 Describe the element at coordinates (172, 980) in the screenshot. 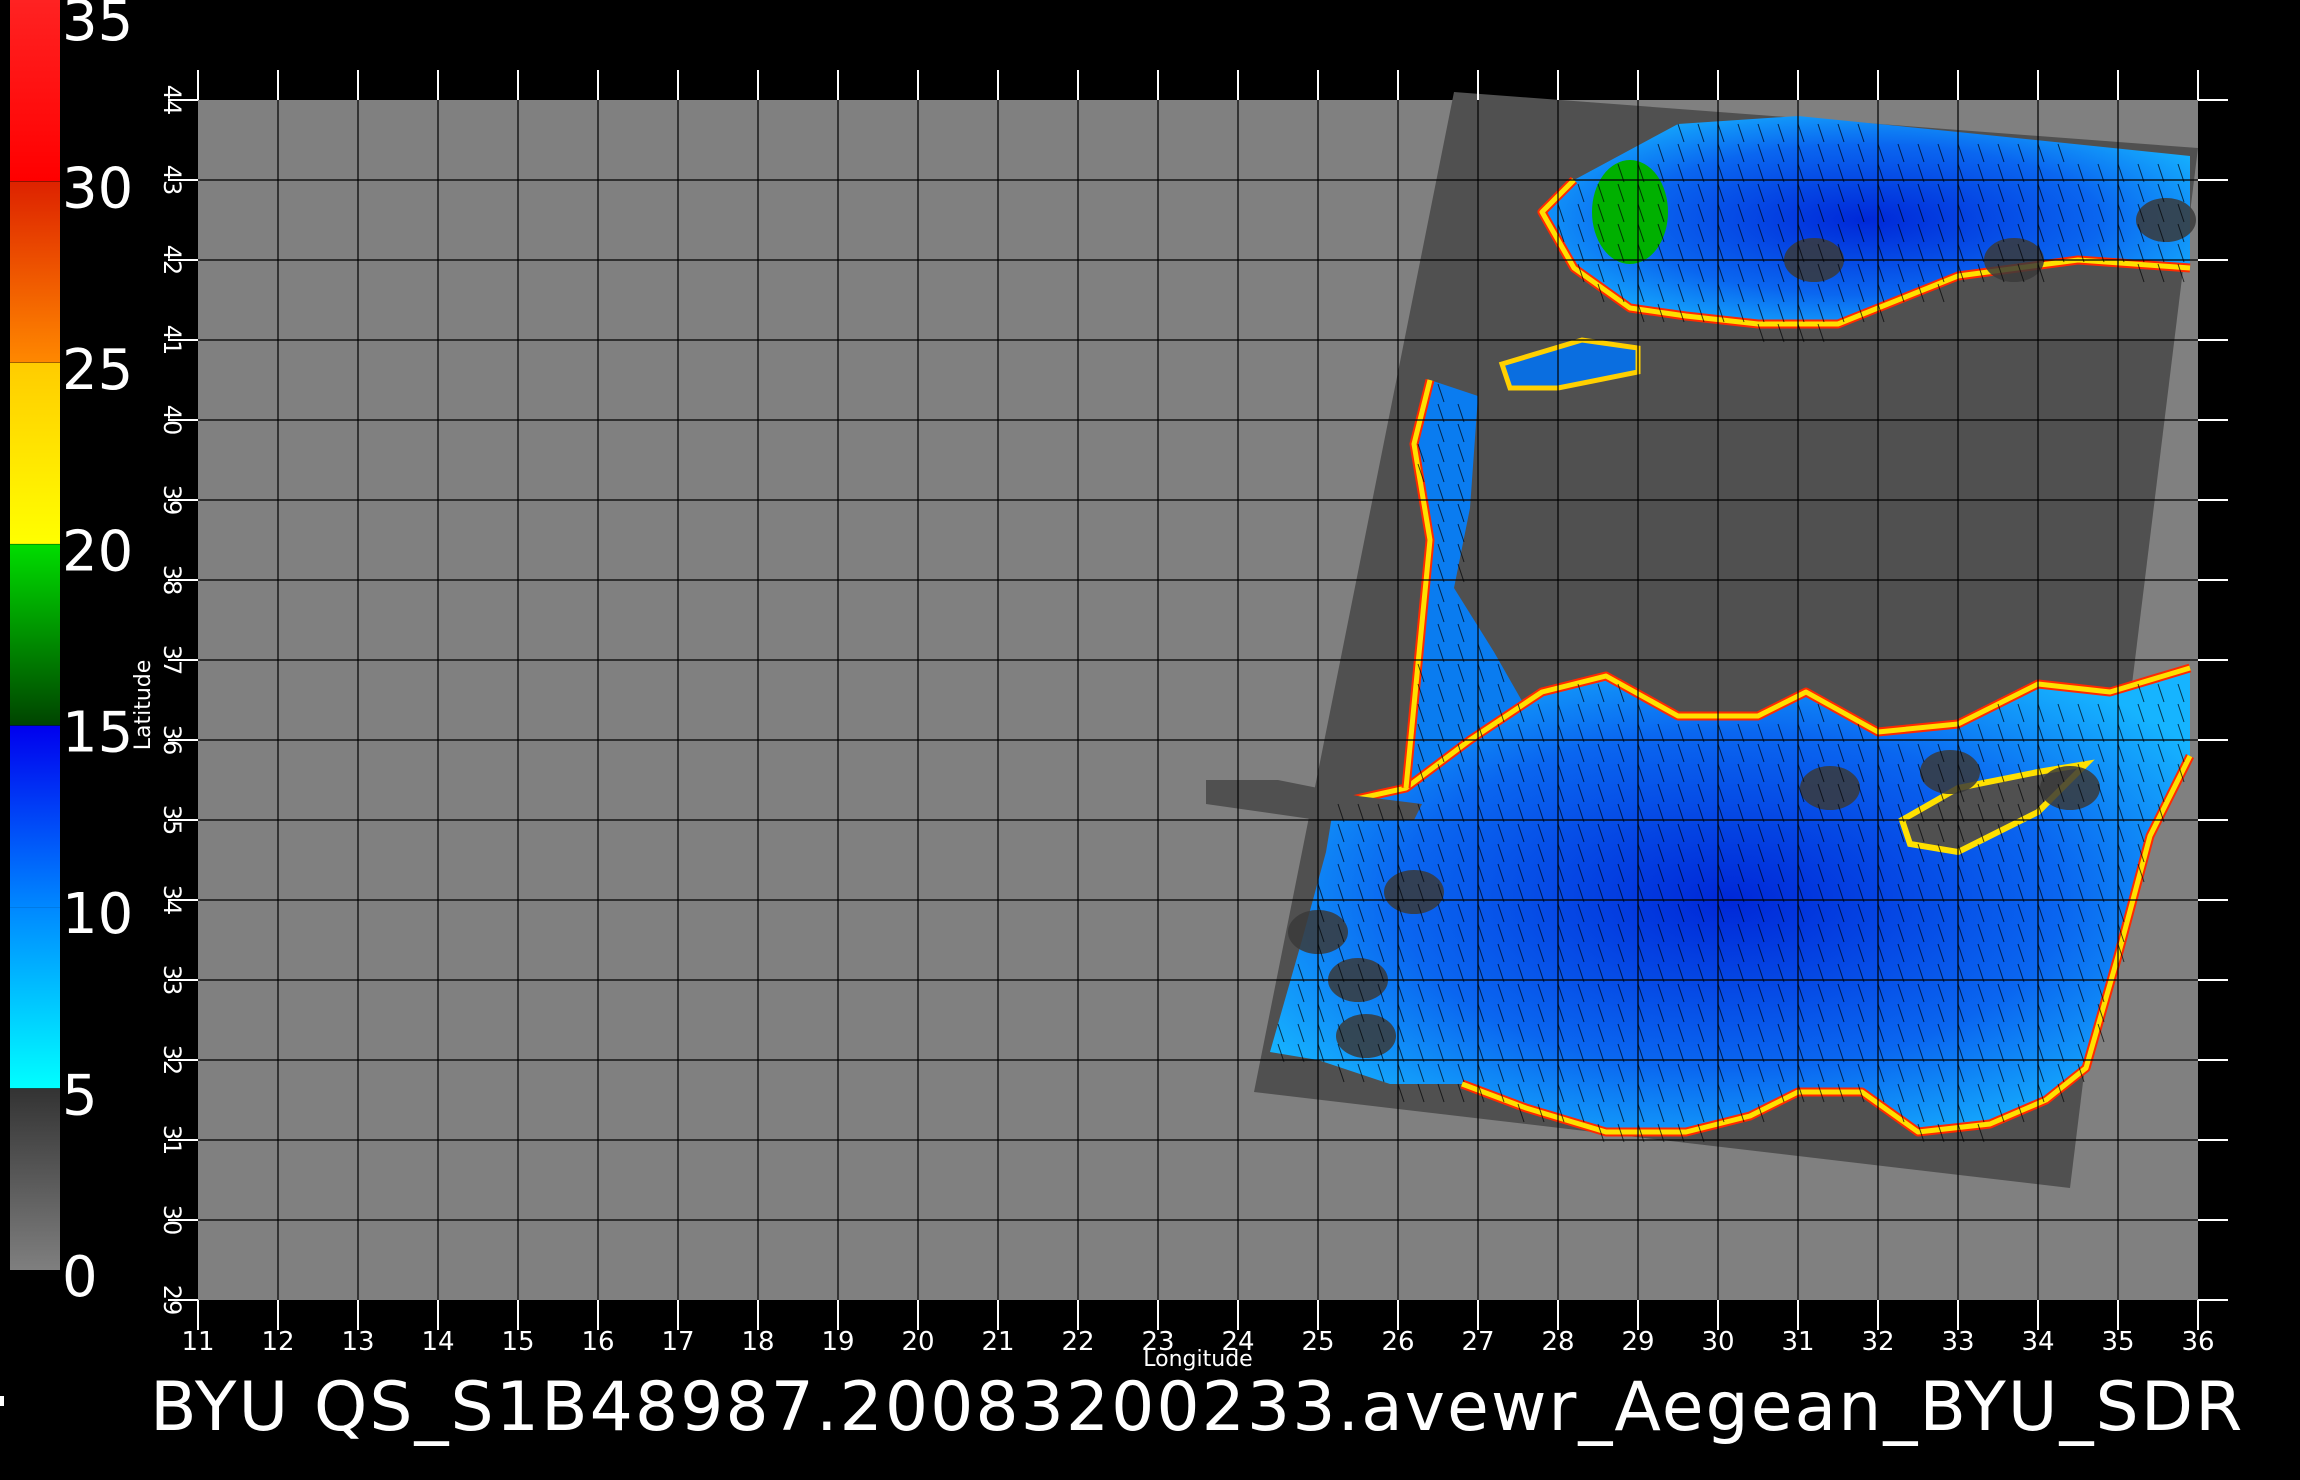

I see `lat-tick-label: 33` at that location.